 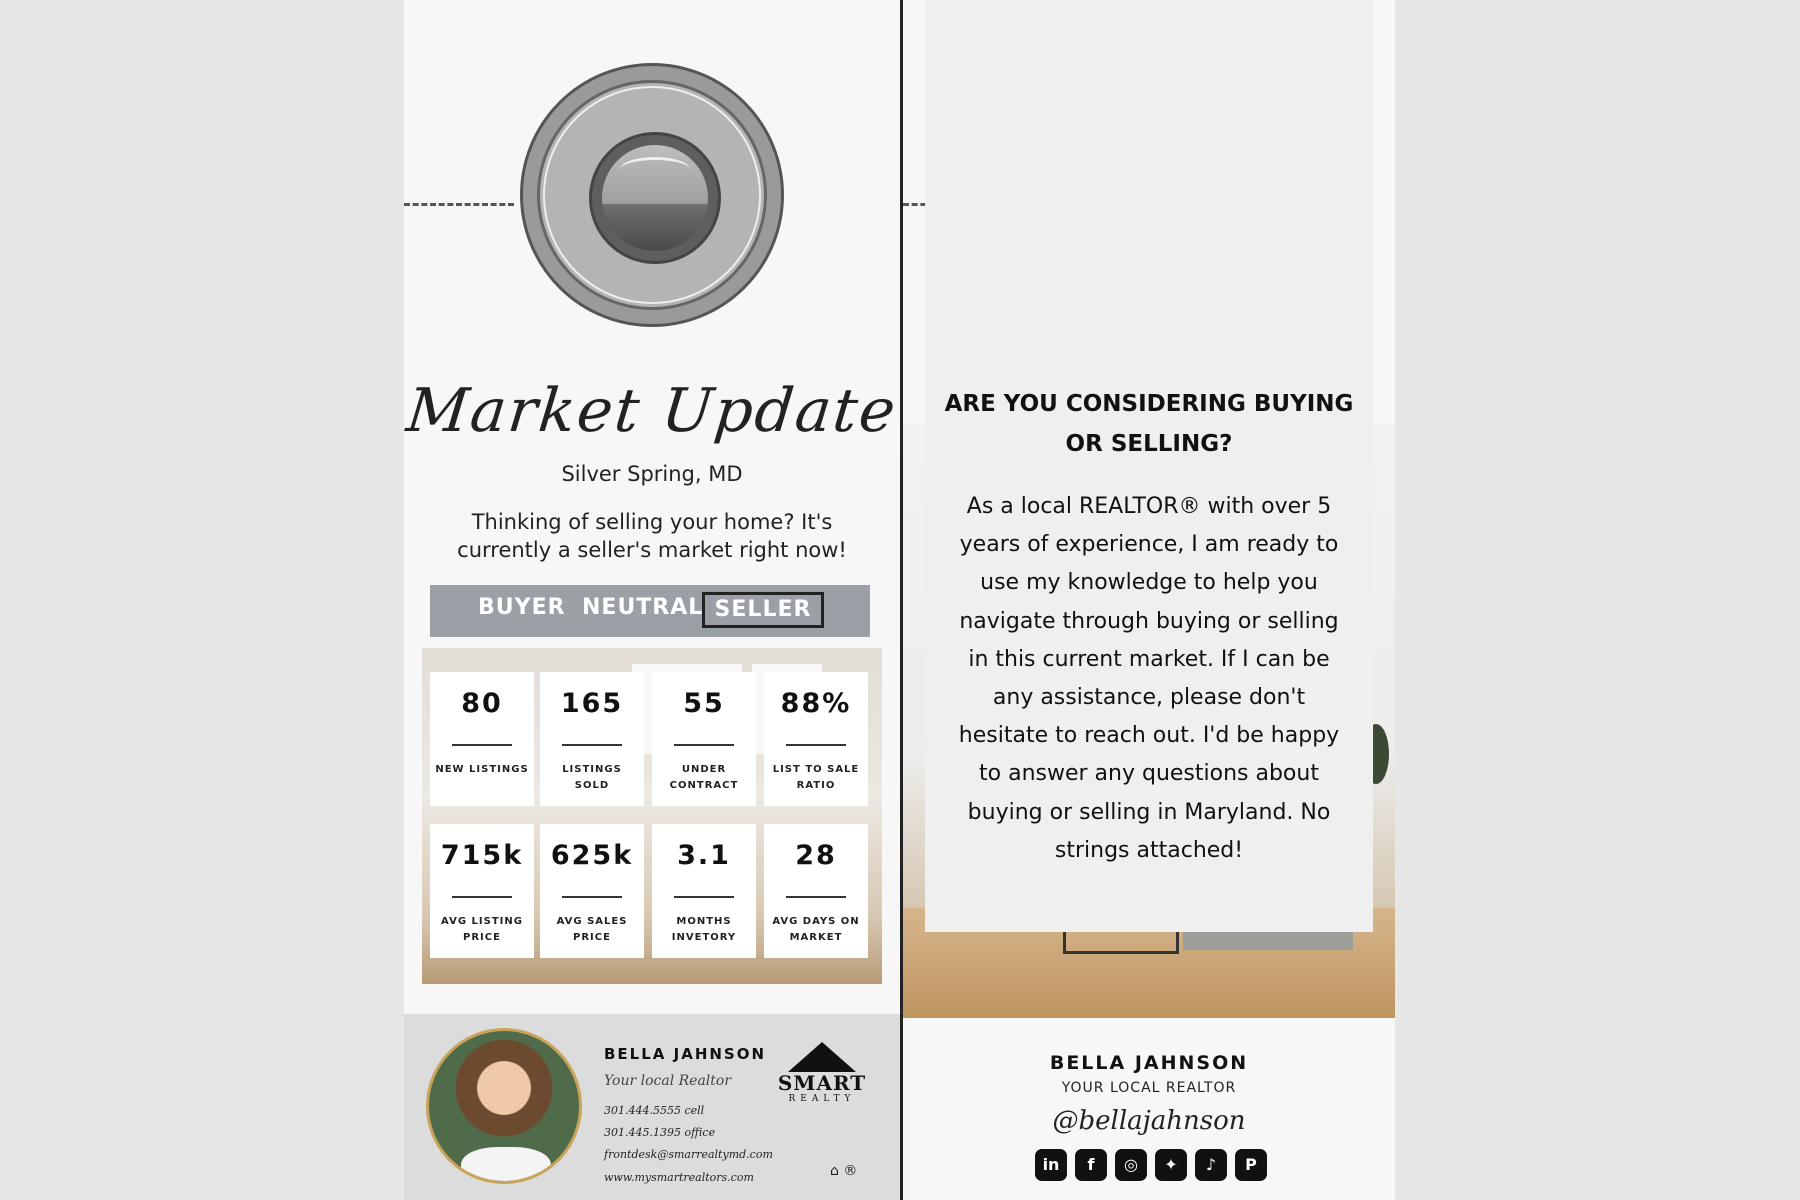 I want to click on page-title: Market Update, so click(x=652, y=411).